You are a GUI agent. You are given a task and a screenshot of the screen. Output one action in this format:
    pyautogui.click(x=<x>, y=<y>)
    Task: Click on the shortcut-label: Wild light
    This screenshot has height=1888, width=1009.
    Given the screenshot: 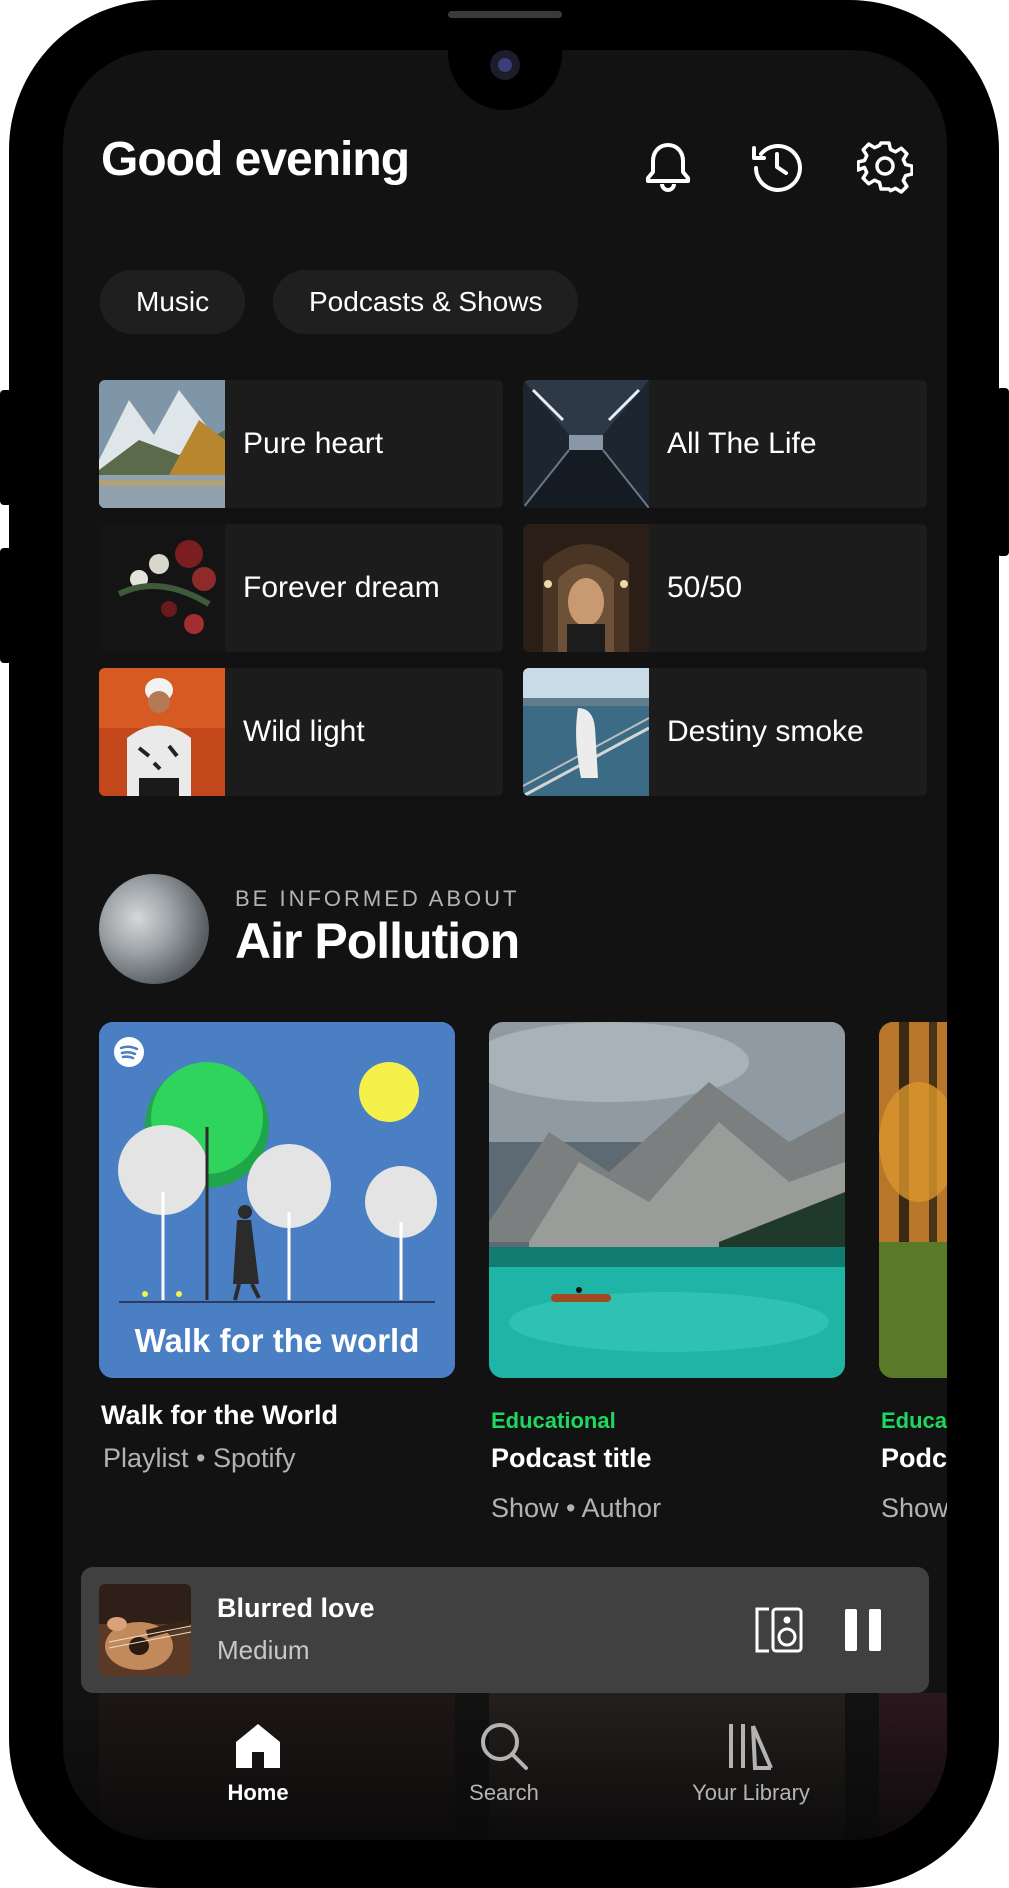 What is the action you would take?
    pyautogui.click(x=304, y=731)
    